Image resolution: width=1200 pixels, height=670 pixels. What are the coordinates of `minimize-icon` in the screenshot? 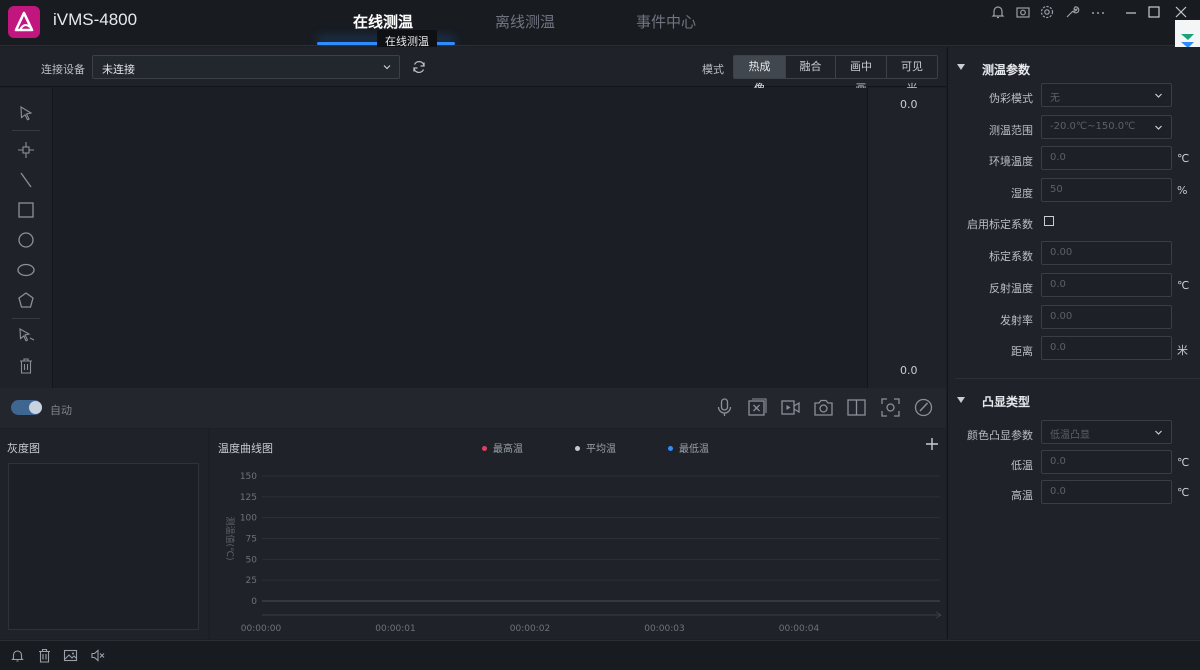 It's located at (1131, 12).